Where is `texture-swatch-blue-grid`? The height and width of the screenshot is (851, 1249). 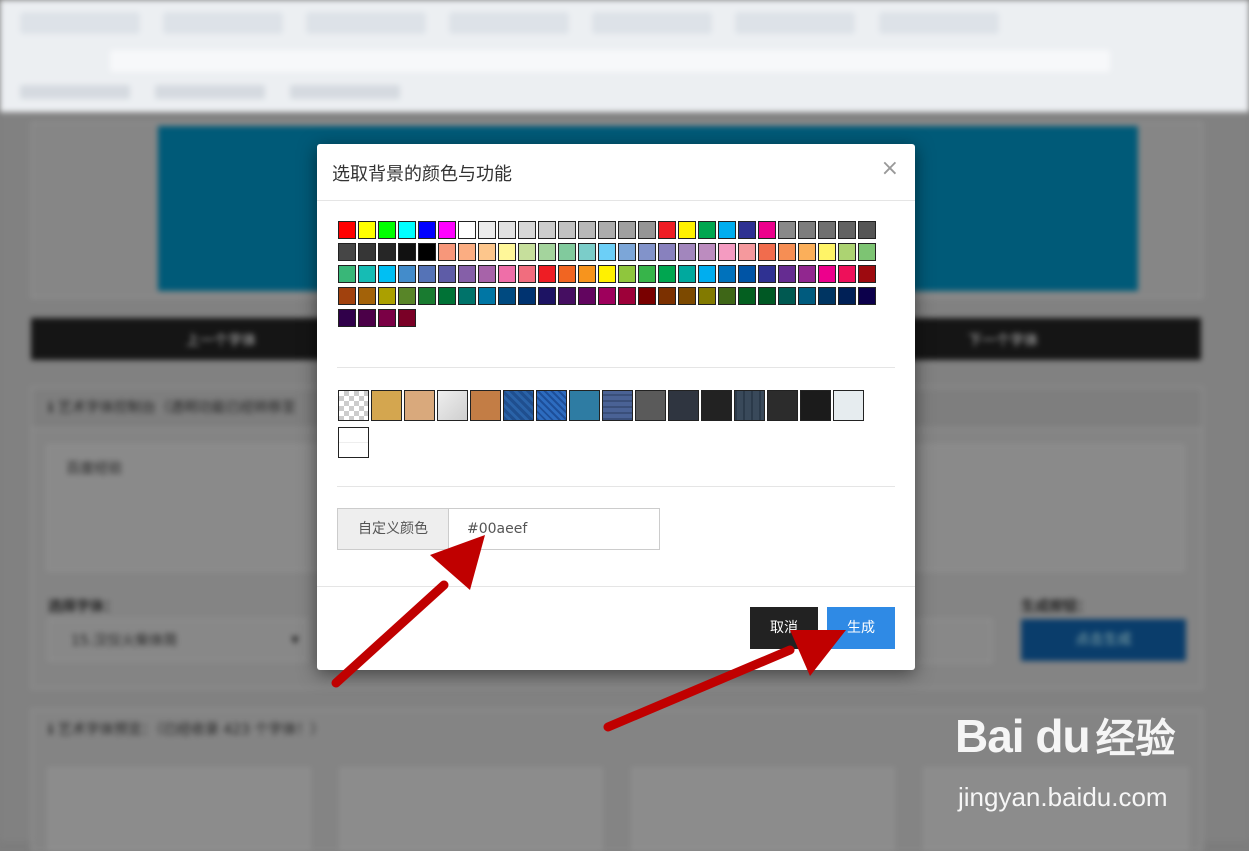
texture-swatch-blue-grid is located at coordinates (617, 405).